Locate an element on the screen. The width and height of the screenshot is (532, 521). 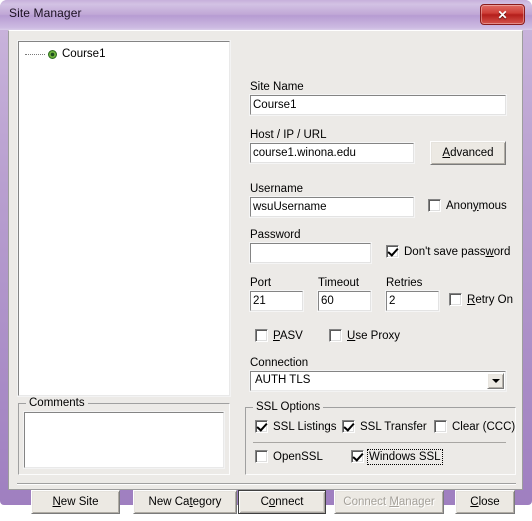
comments-group: Comments is located at coordinates (124, 436).